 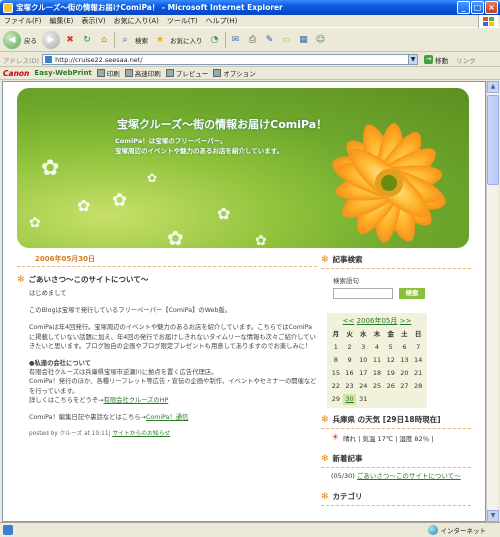 I want to click on post-paragraph: ComiPa！編集日記や裏話などはこちら→, so click(x=87, y=418).